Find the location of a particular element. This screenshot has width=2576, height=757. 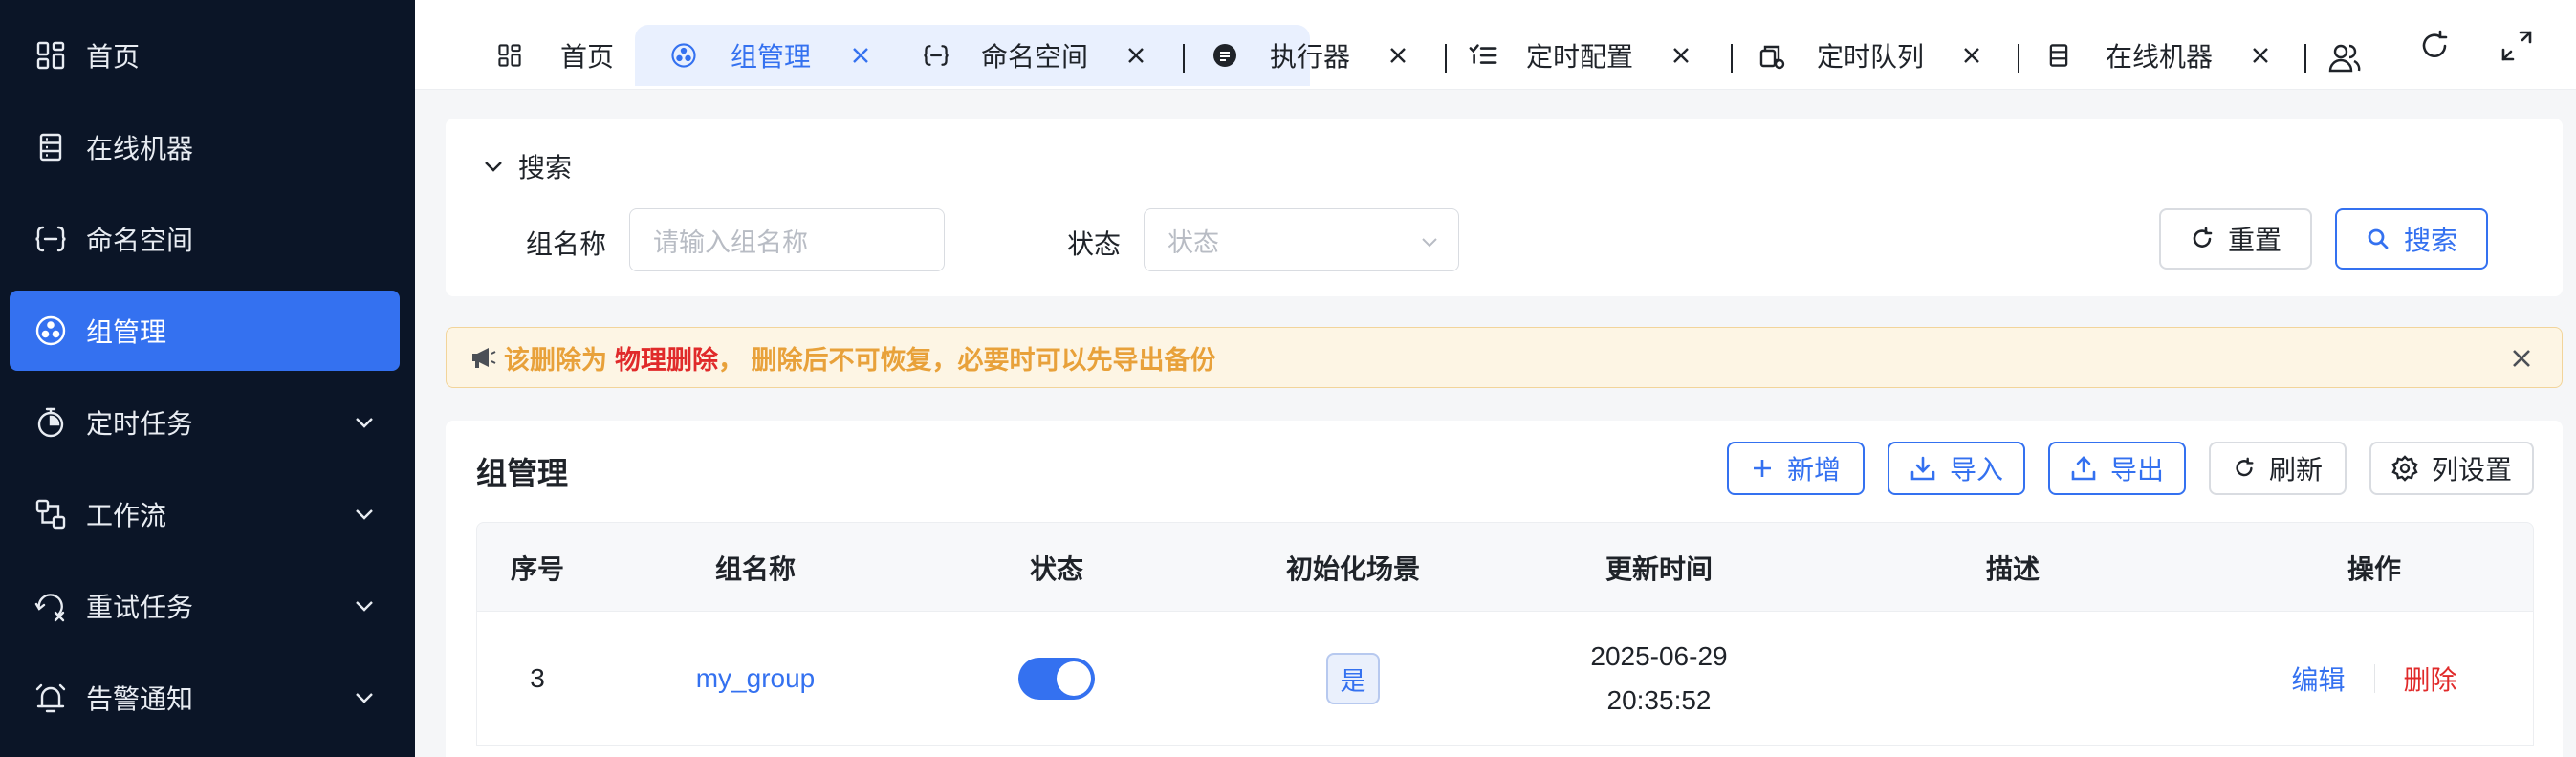

sidebar-item-namespace: 命名空间 is located at coordinates (205, 239).